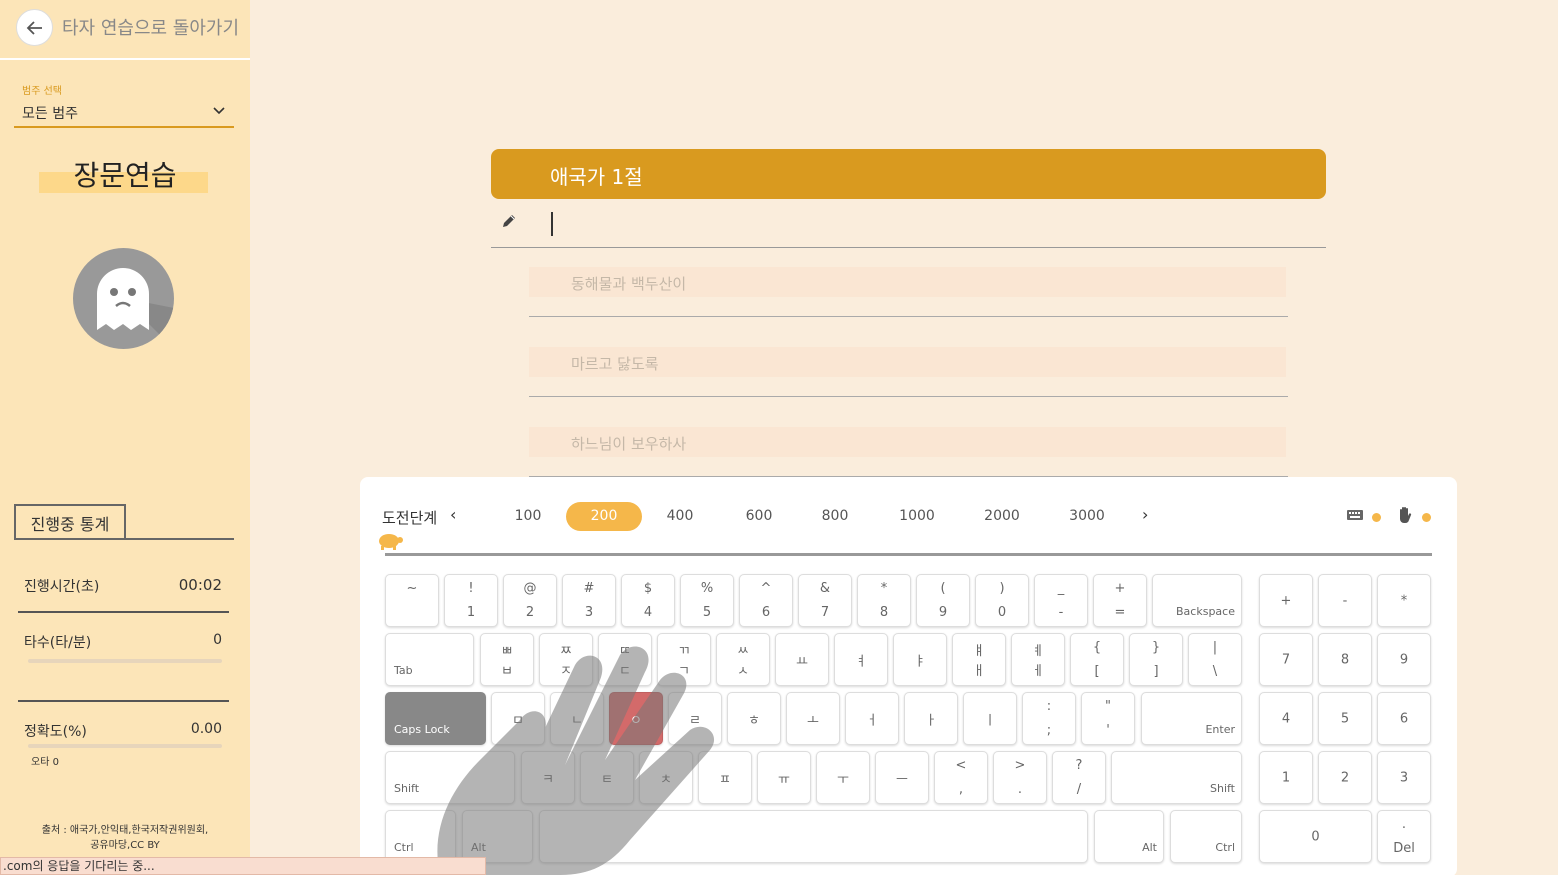 This screenshot has height=875, width=1558. Describe the element at coordinates (34, 27) in the screenshot. I see `back-button` at that location.